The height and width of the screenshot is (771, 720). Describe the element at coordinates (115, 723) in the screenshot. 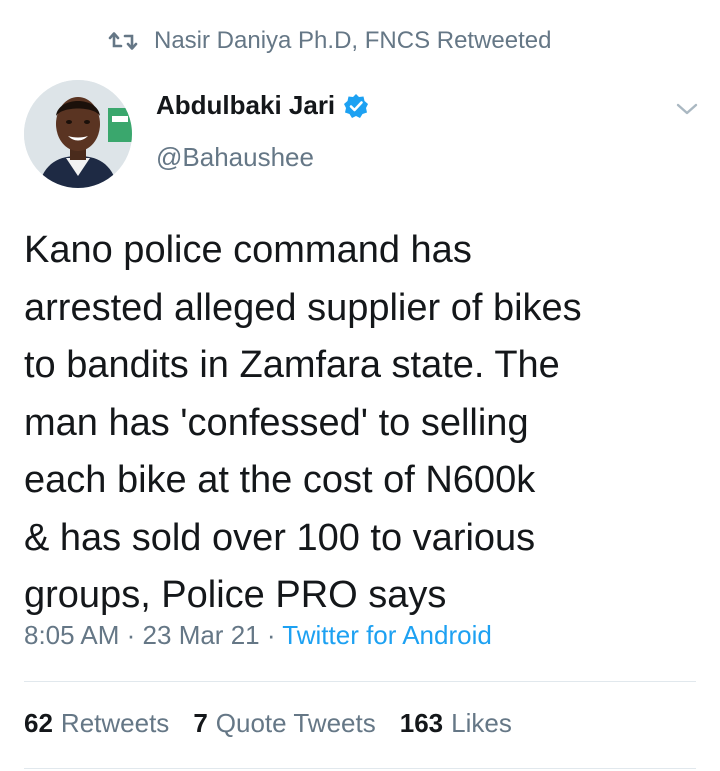

I see `retweets-label: Retweets` at that location.